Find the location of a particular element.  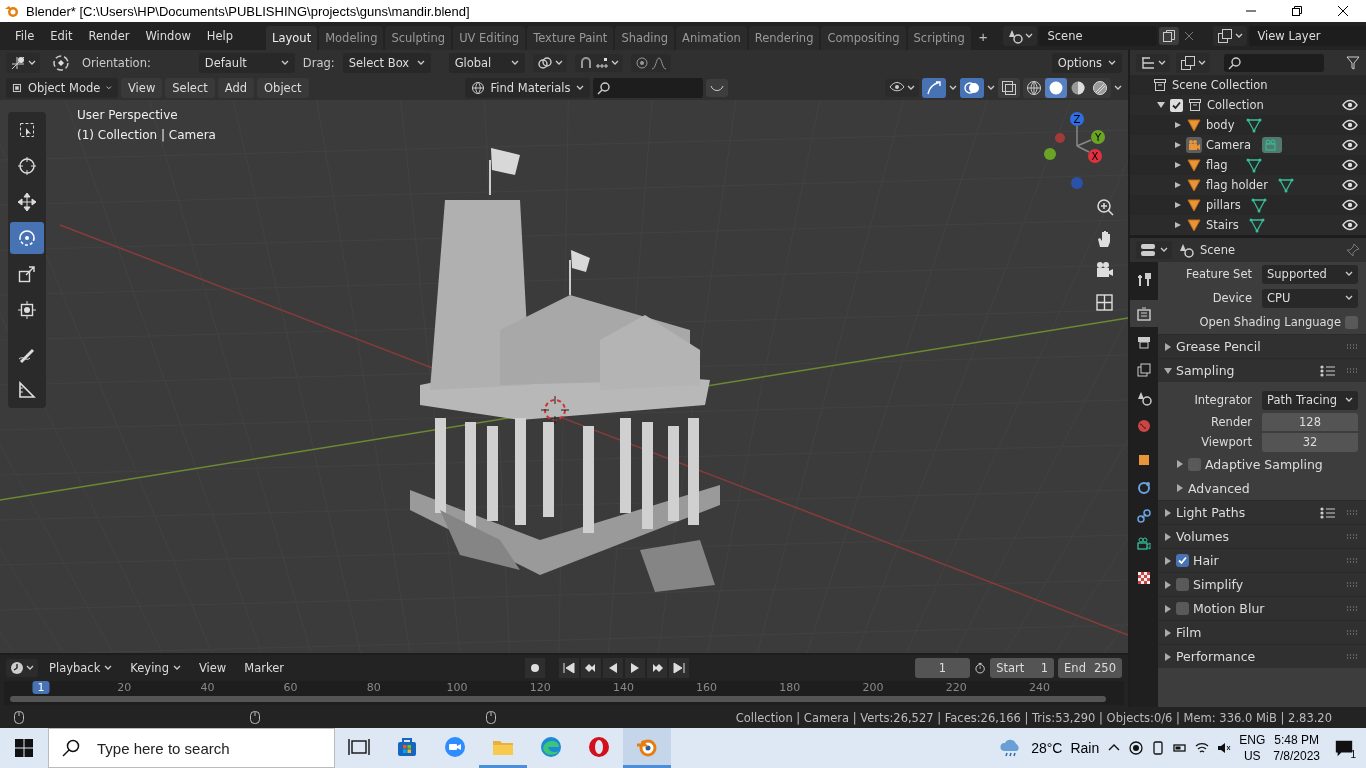

temperature-text: 28°C is located at coordinates (1047, 748).